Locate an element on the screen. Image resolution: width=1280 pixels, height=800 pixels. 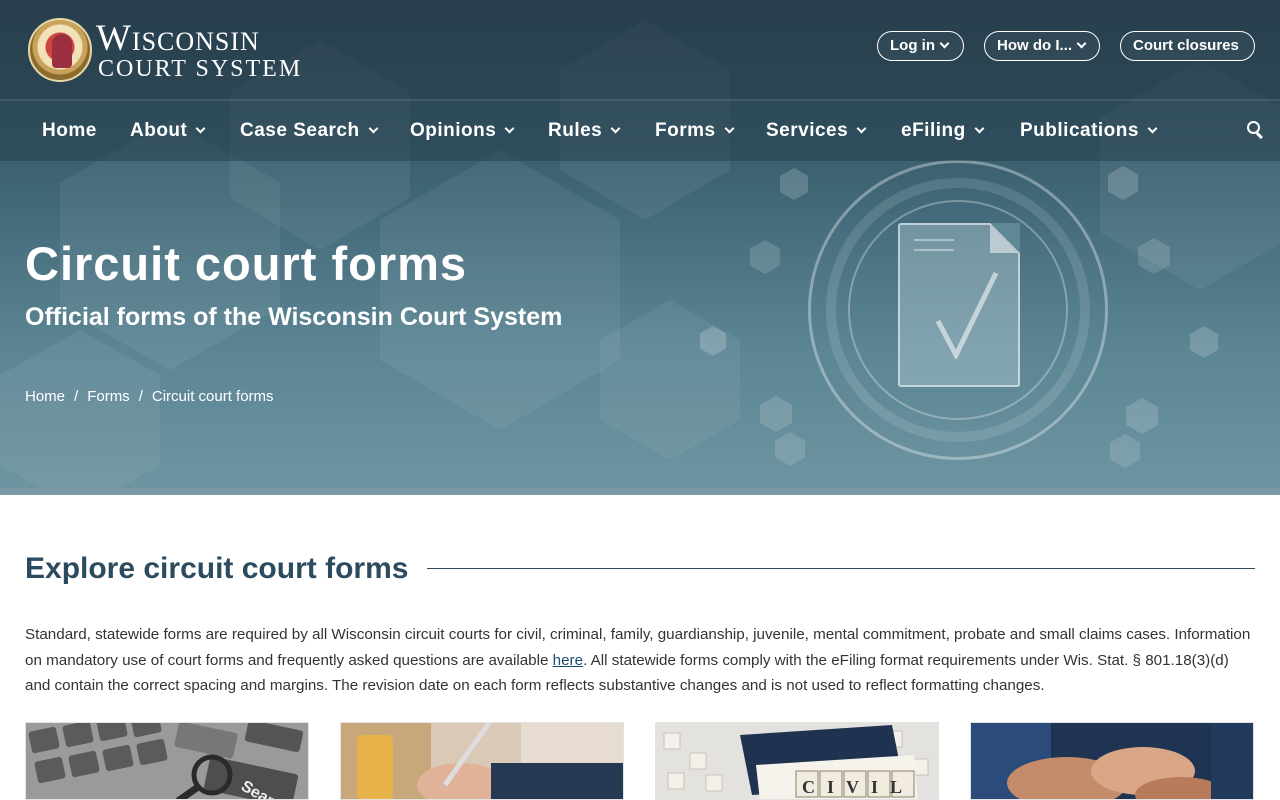
nav-publications: Publications is located at coordinates (1089, 131).